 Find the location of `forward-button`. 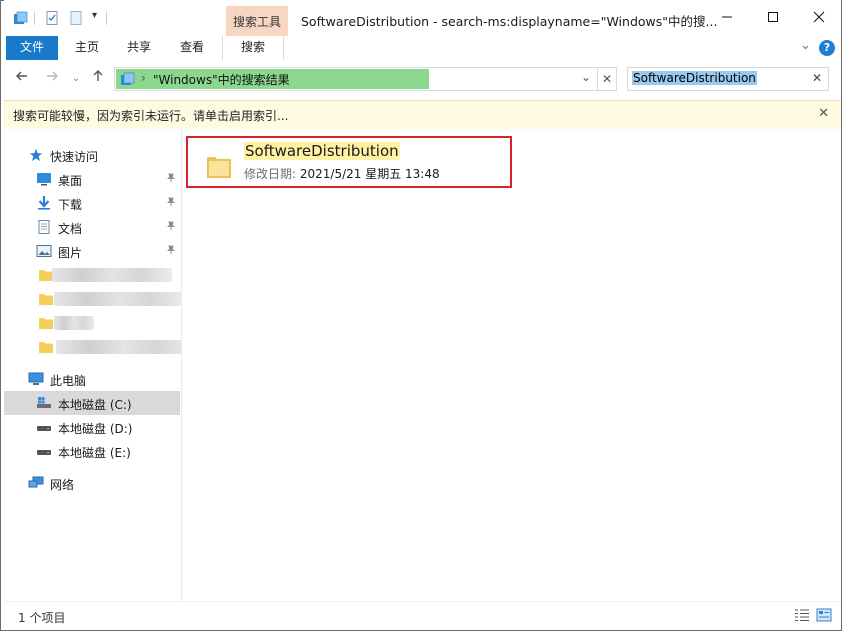

forward-button is located at coordinates (52, 79).